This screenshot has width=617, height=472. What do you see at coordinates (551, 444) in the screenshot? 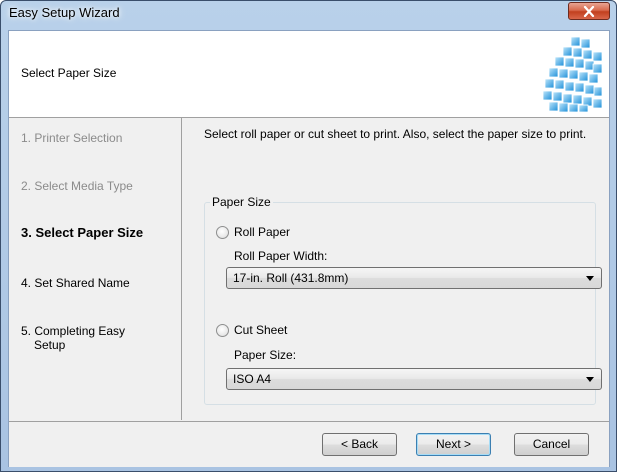
I see `cancel-button: Cancel` at bounding box center [551, 444].